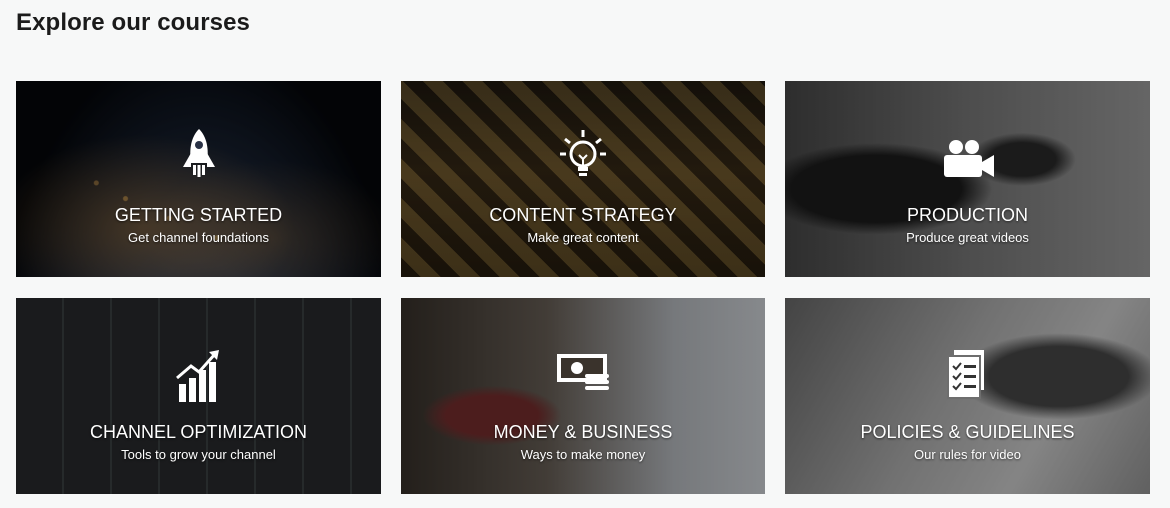 The height and width of the screenshot is (508, 1170). What do you see at coordinates (198, 215) in the screenshot?
I see `card-title: GETTING STARTED` at bounding box center [198, 215].